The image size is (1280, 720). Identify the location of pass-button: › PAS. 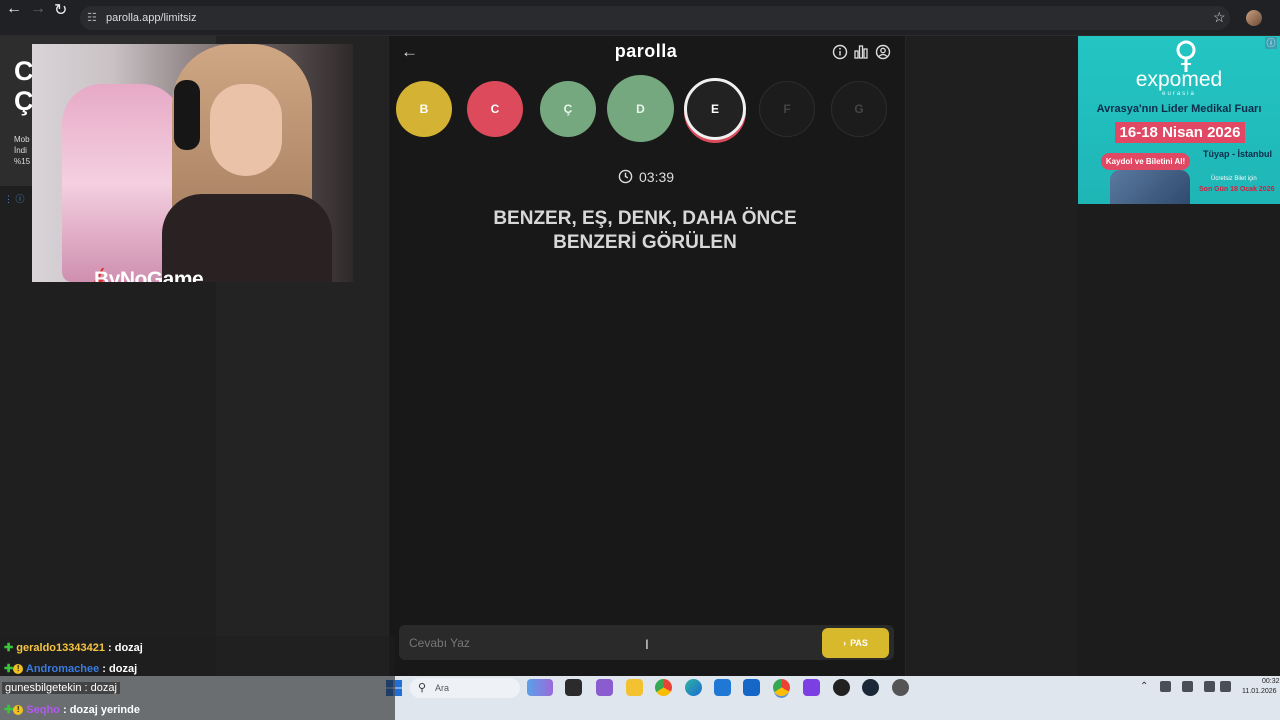
(855, 643).